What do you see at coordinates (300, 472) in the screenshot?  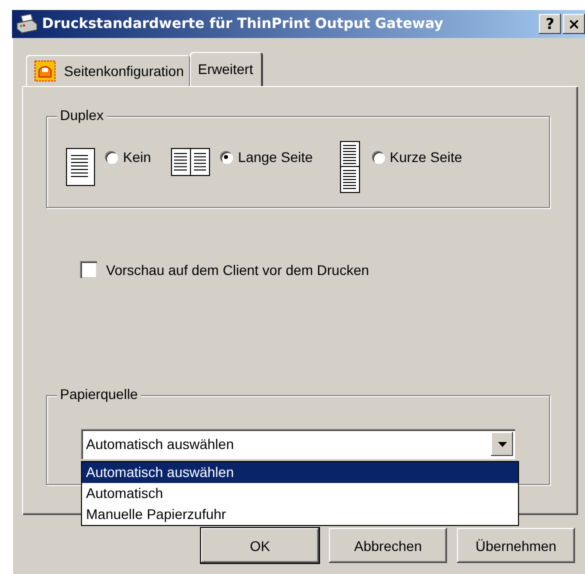 I see `dropdown-option: Automatisch auswählen` at bounding box center [300, 472].